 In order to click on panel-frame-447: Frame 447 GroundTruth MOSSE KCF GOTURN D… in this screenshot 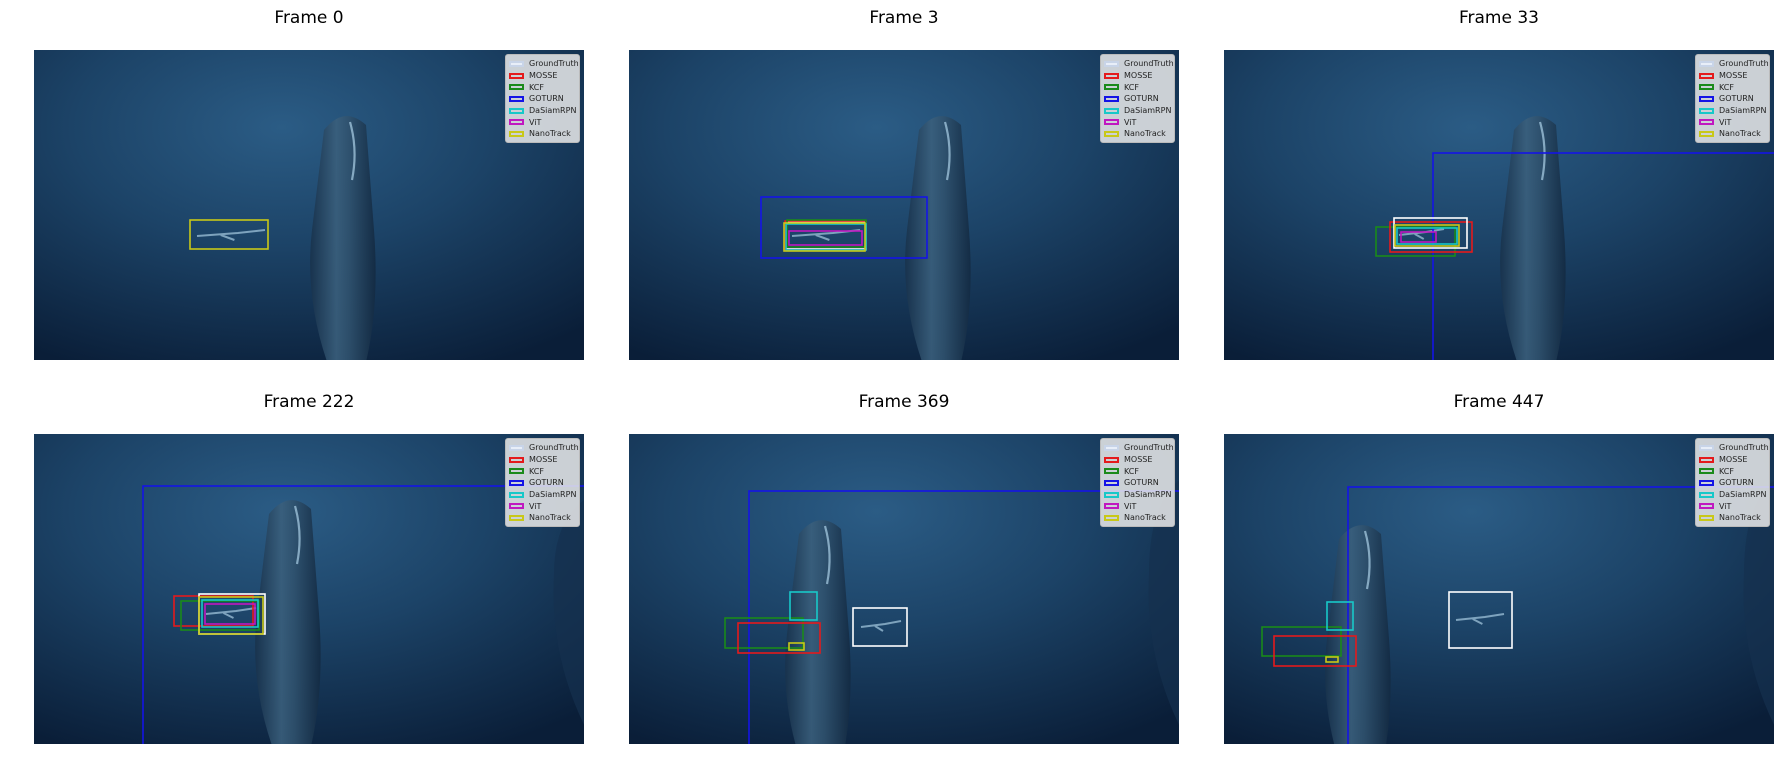, I will do `click(1499, 568)`.